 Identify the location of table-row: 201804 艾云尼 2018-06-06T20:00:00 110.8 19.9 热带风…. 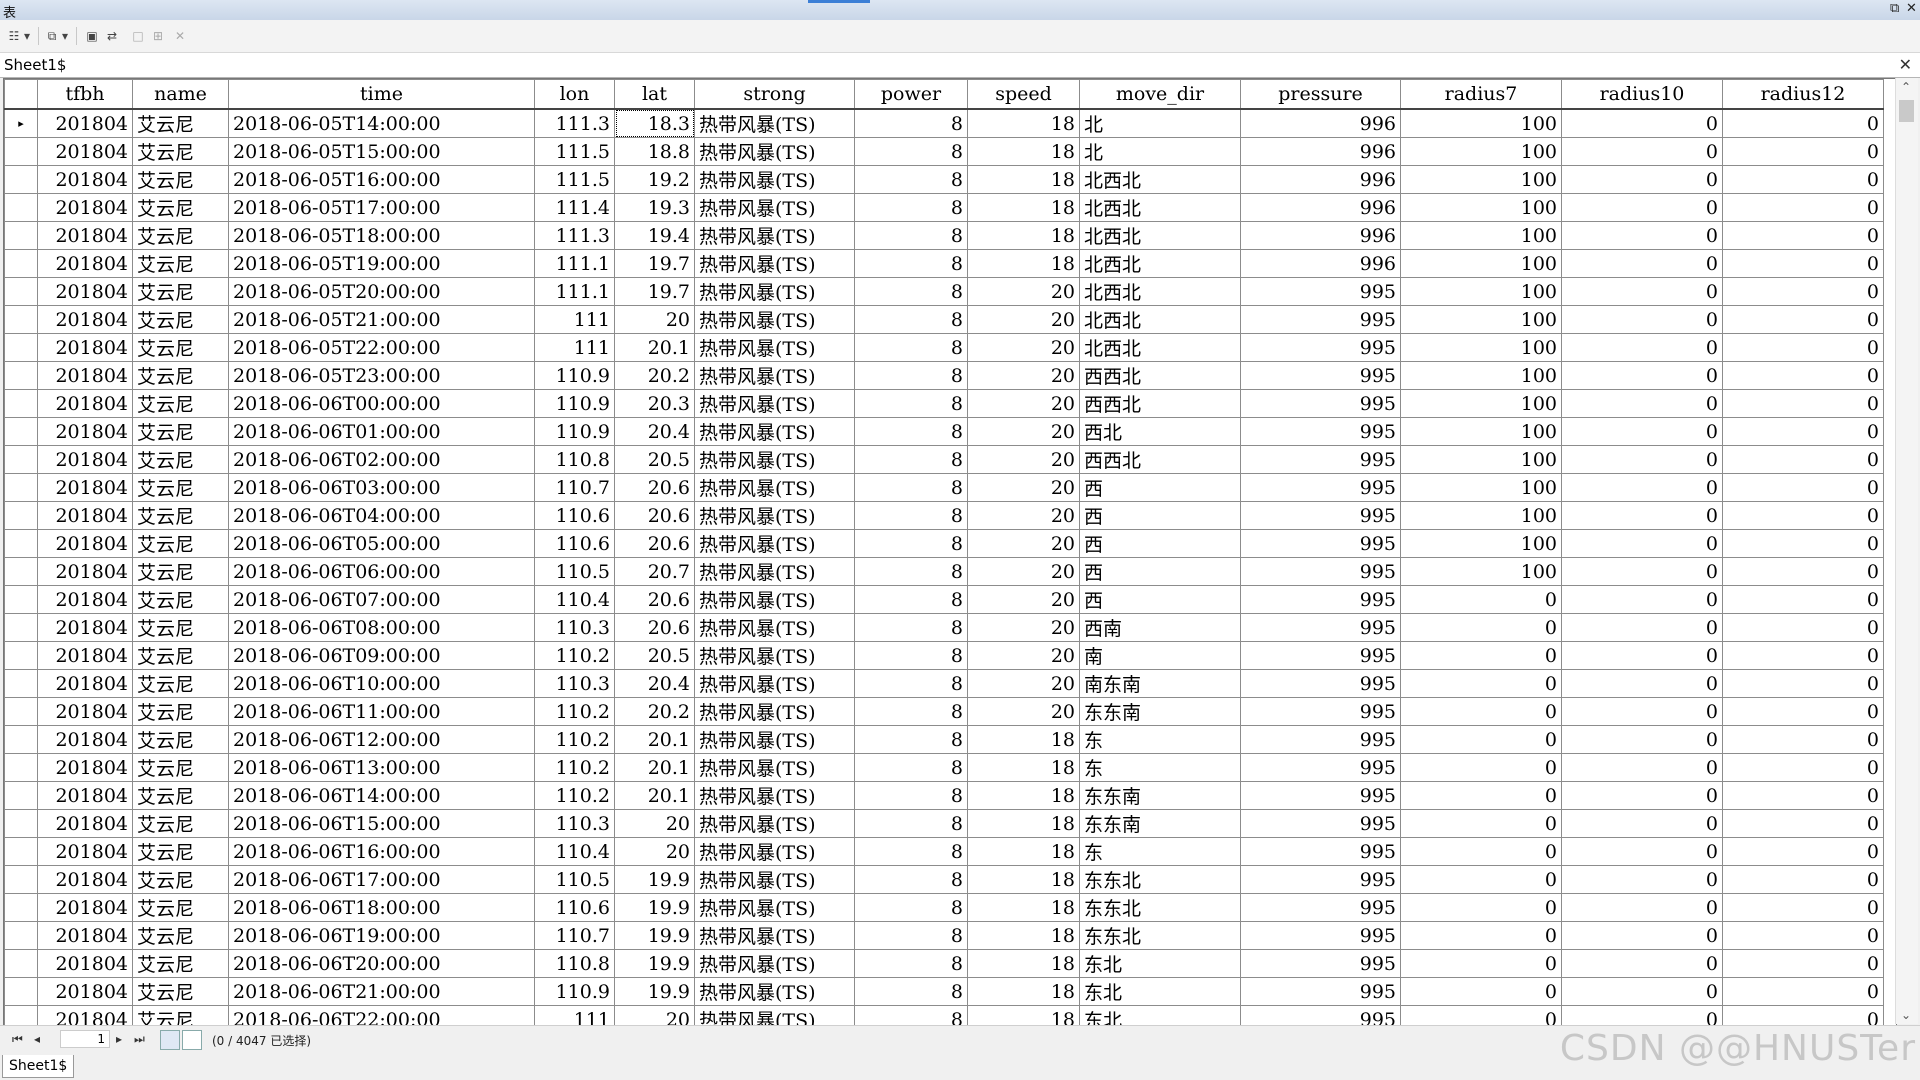
(944, 963).